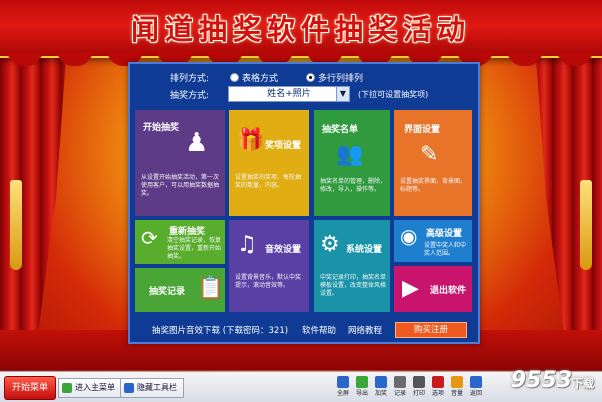 This screenshot has height=402, width=602. What do you see at coordinates (180, 163) in the screenshot?
I see `tile-start-draw: 开始抽奖 ♟ 从设置开始抽奖活动，第一次使用客户，可以用抽奖数据抽奖。` at bounding box center [180, 163].